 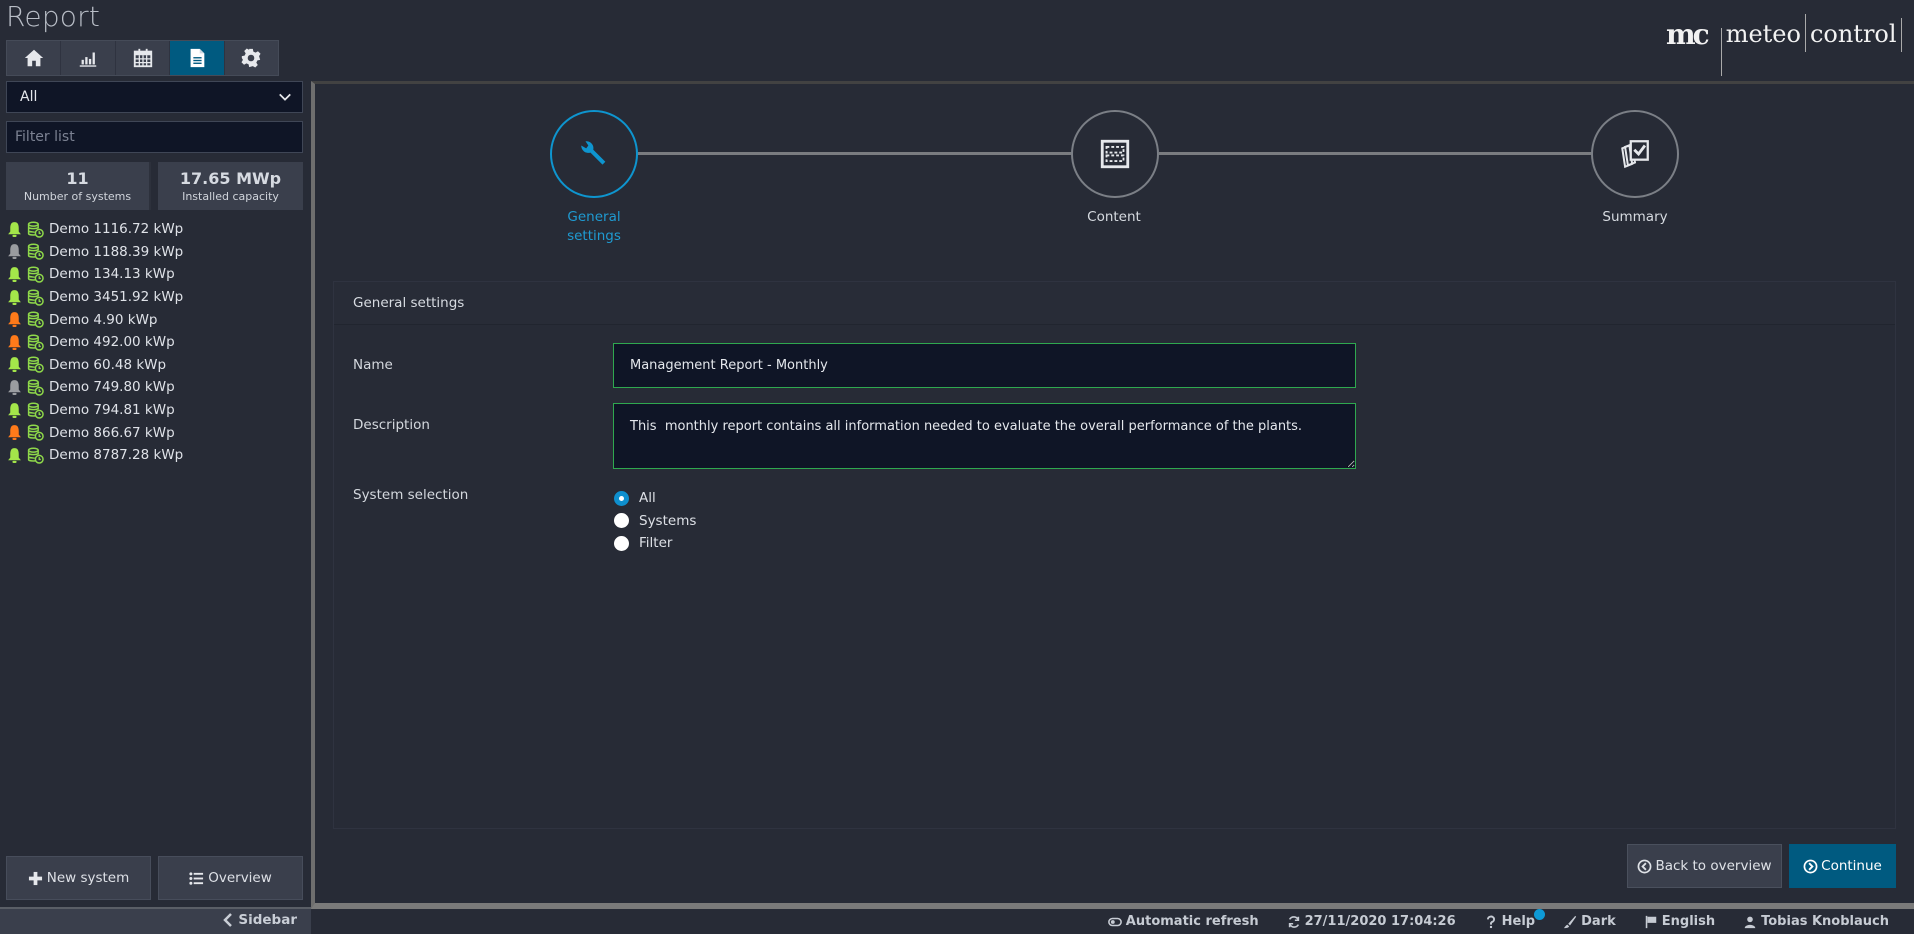 I want to click on document-icon, so click(x=197, y=58).